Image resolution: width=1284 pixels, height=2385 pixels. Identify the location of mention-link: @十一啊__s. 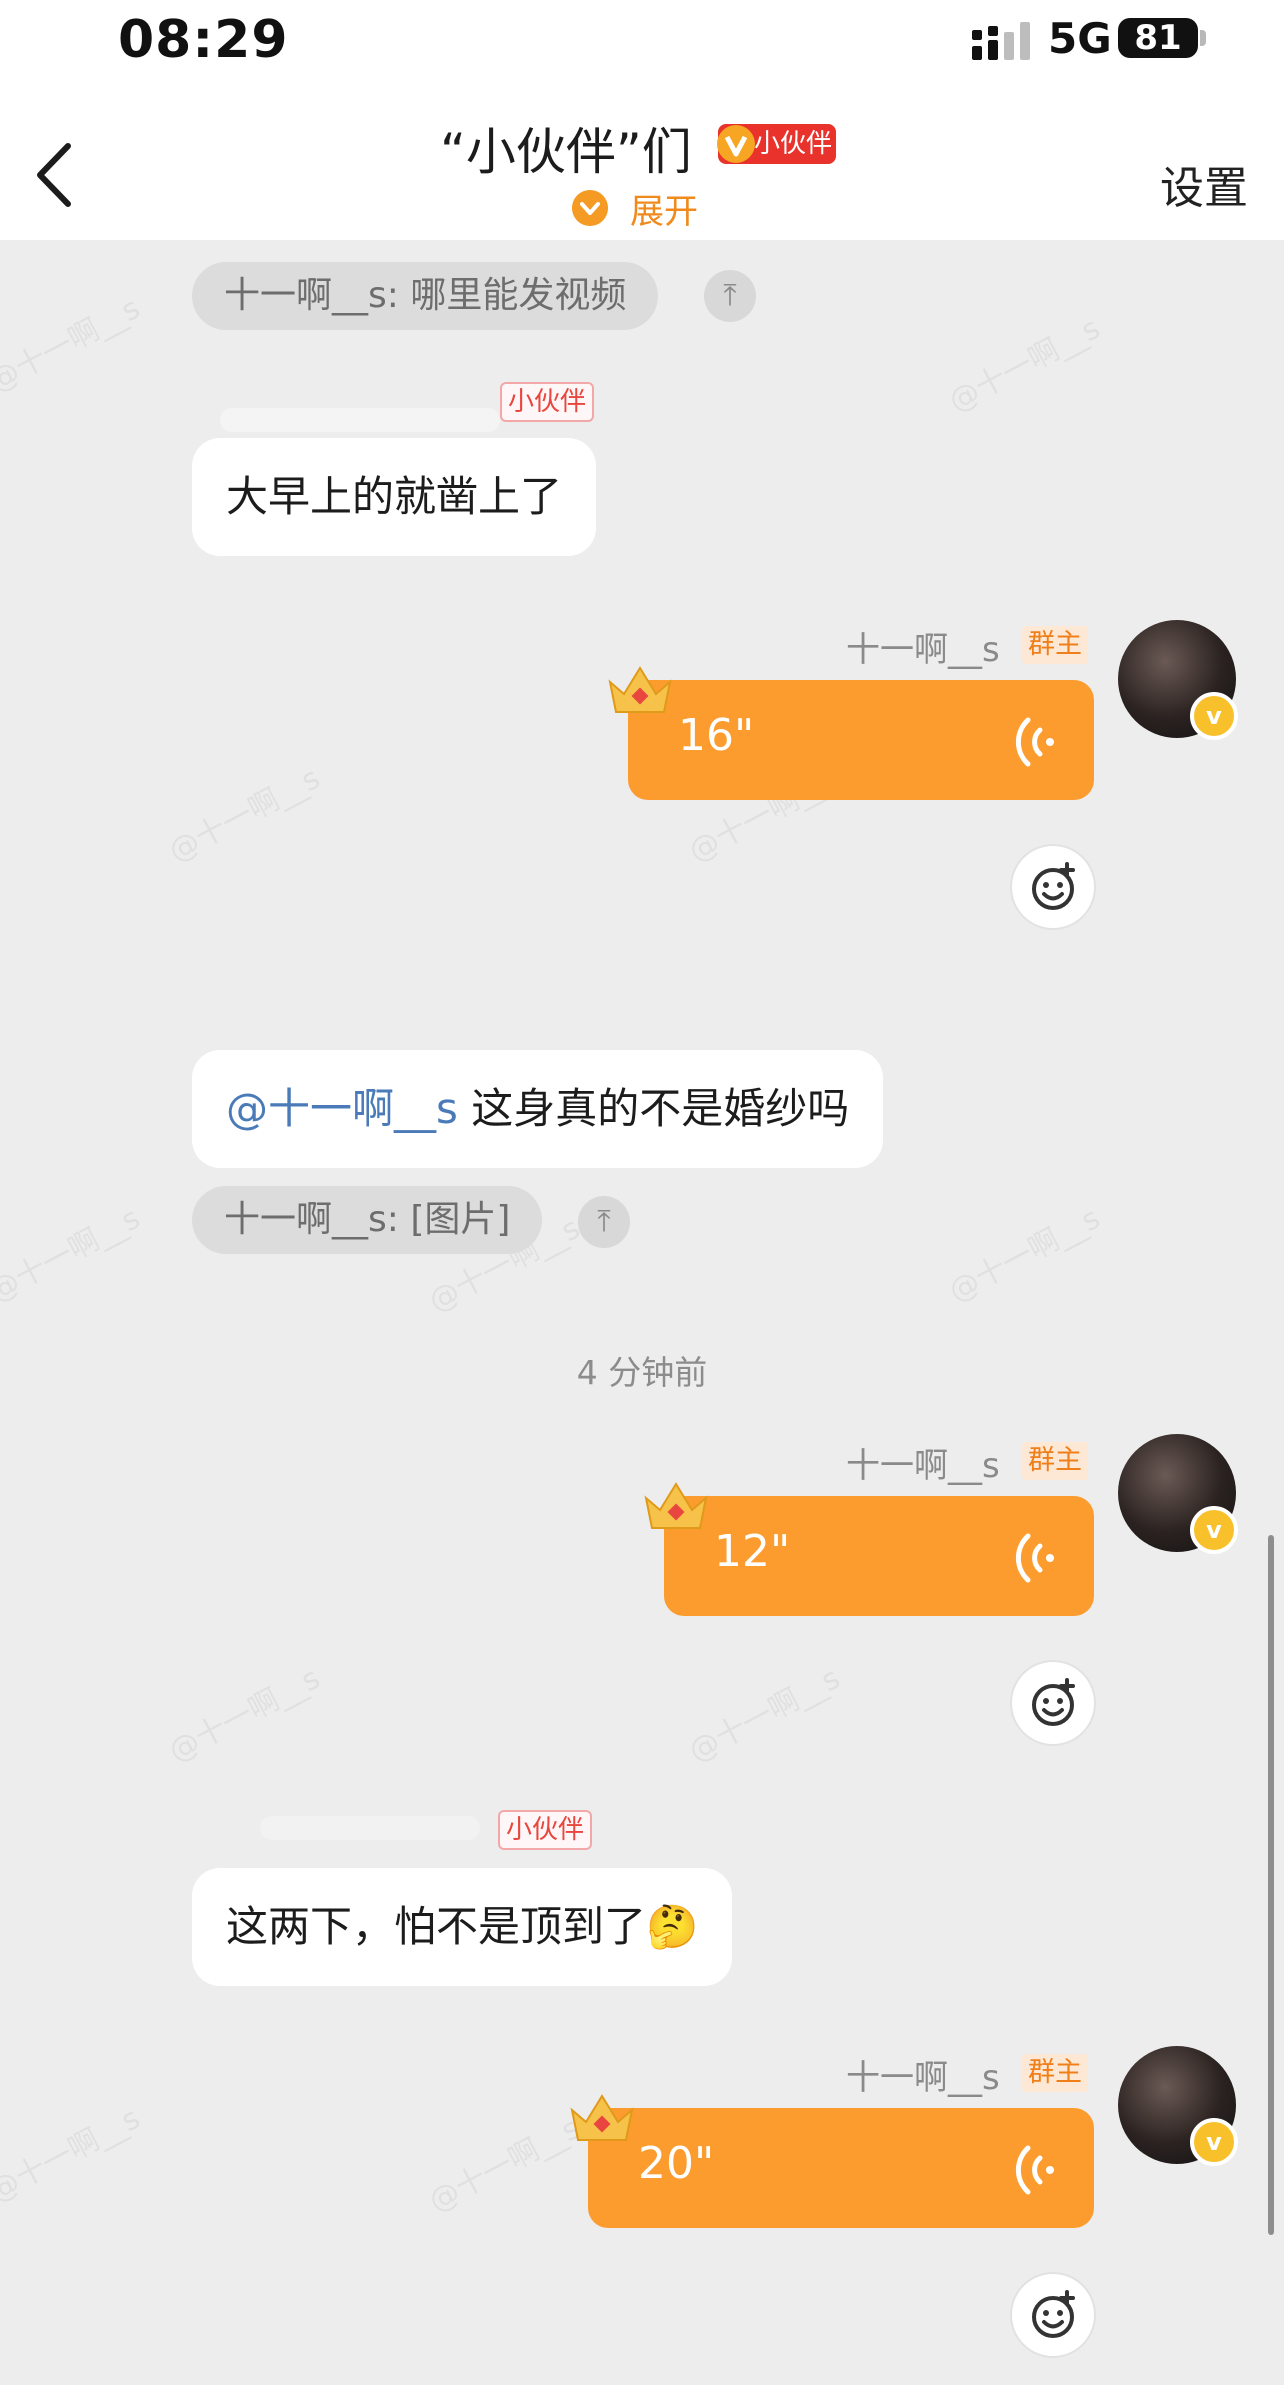
(342, 1108).